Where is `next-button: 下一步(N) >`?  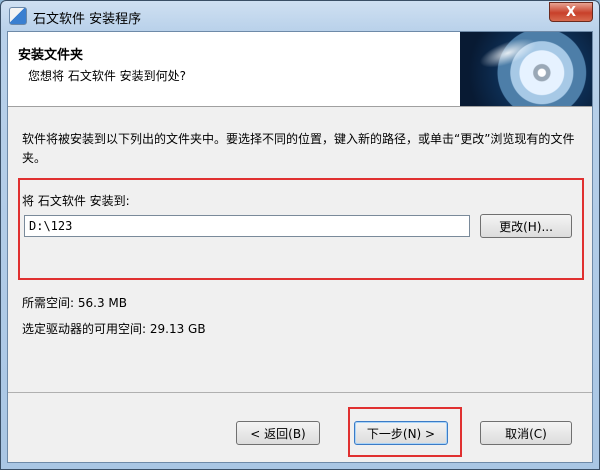
next-button: 下一步(N) > is located at coordinates (401, 433).